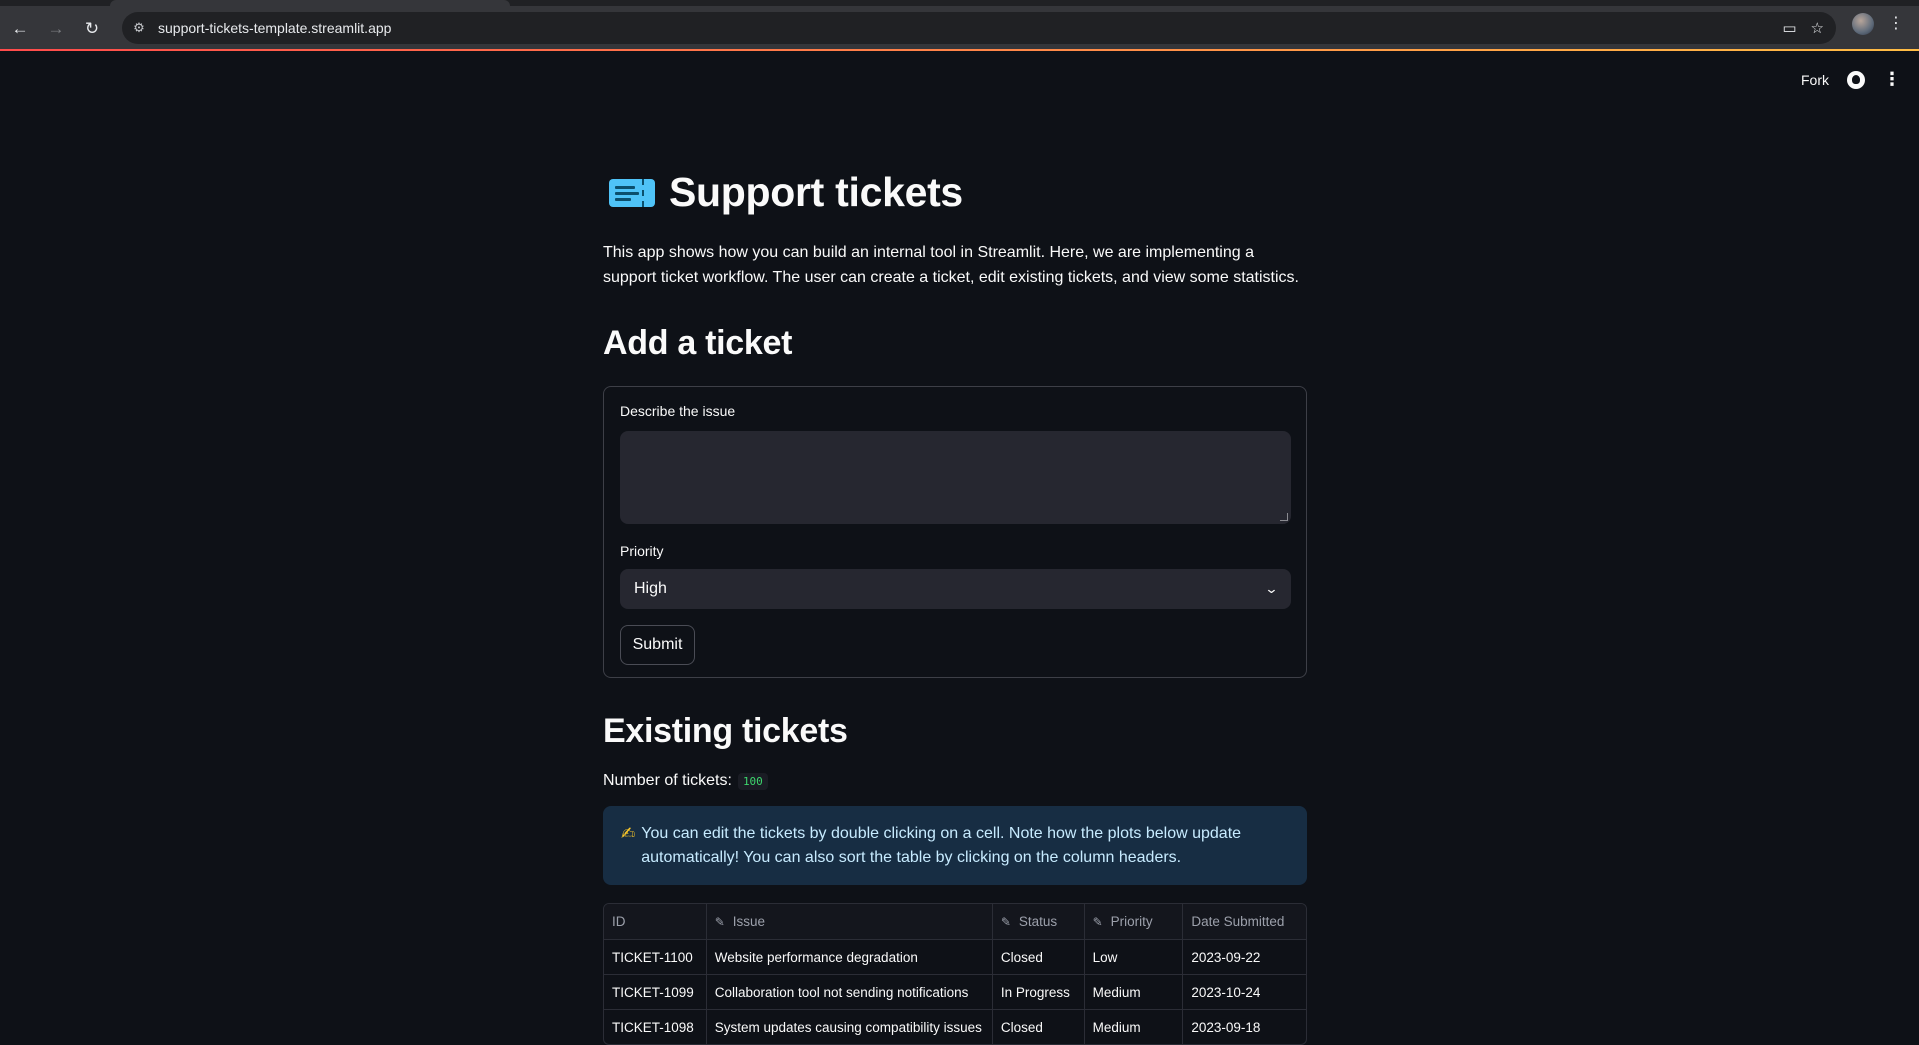 The image size is (1919, 1045). What do you see at coordinates (642, 551) in the screenshot?
I see `priority-label: Priority` at bounding box center [642, 551].